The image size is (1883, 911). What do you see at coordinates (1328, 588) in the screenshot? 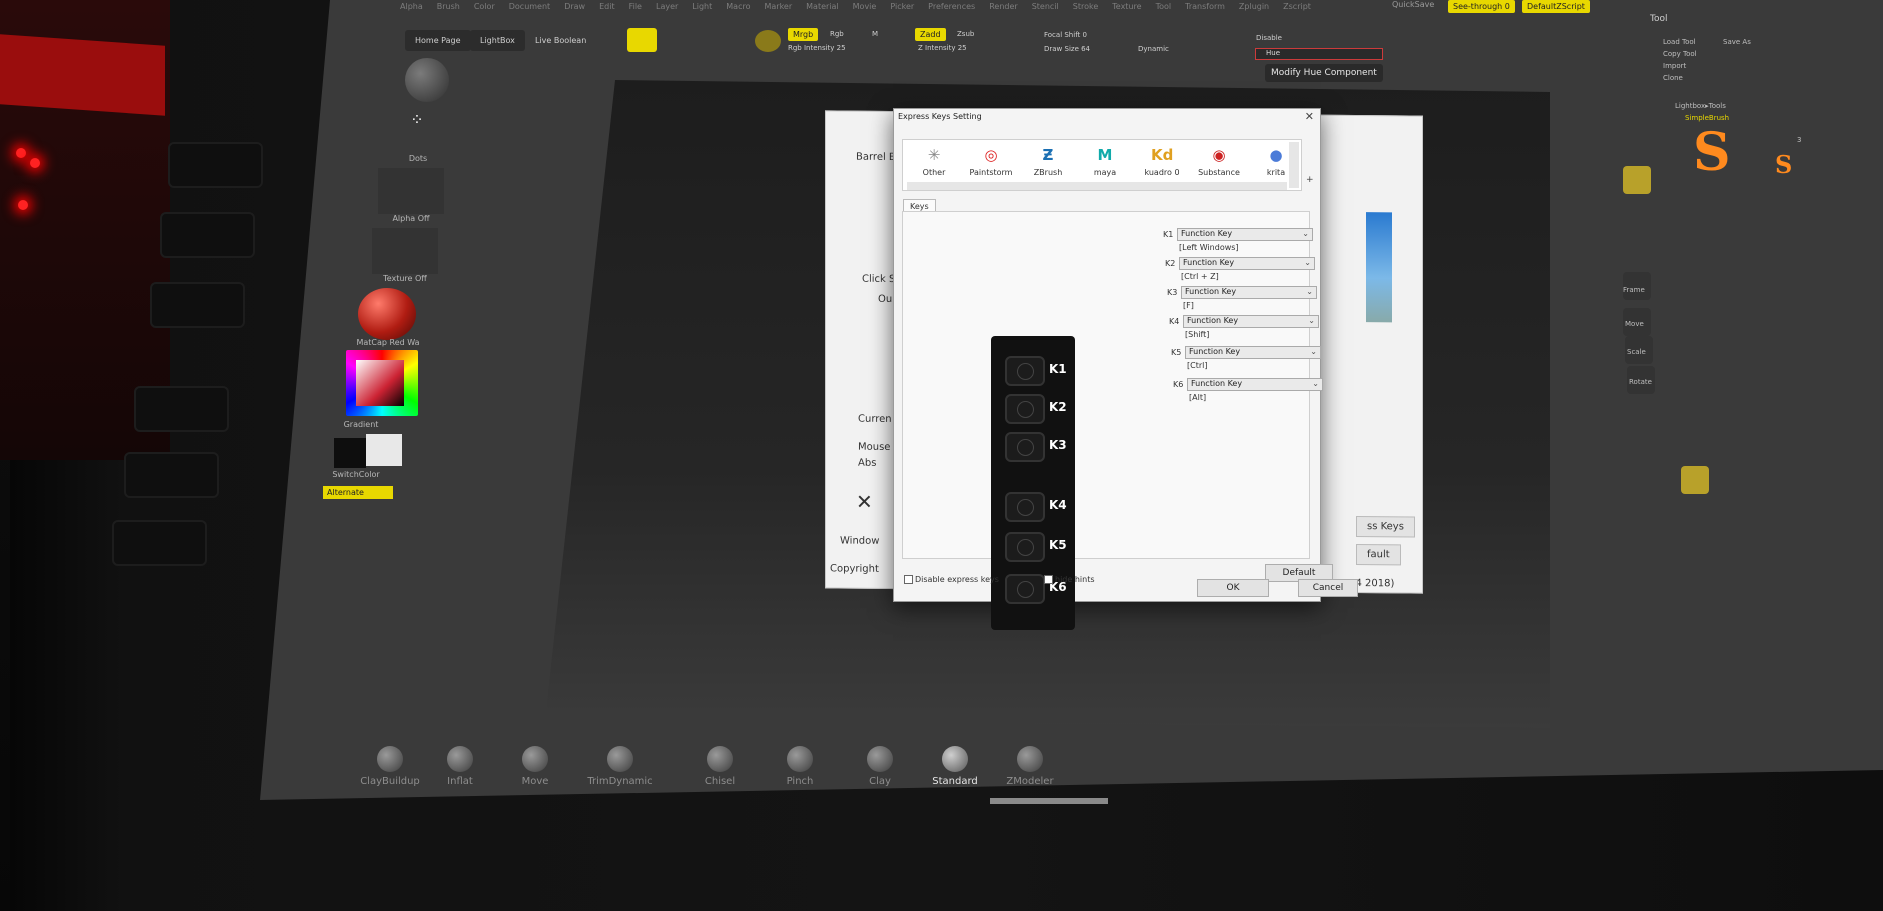
I see `cancel-button: Cancel` at bounding box center [1328, 588].